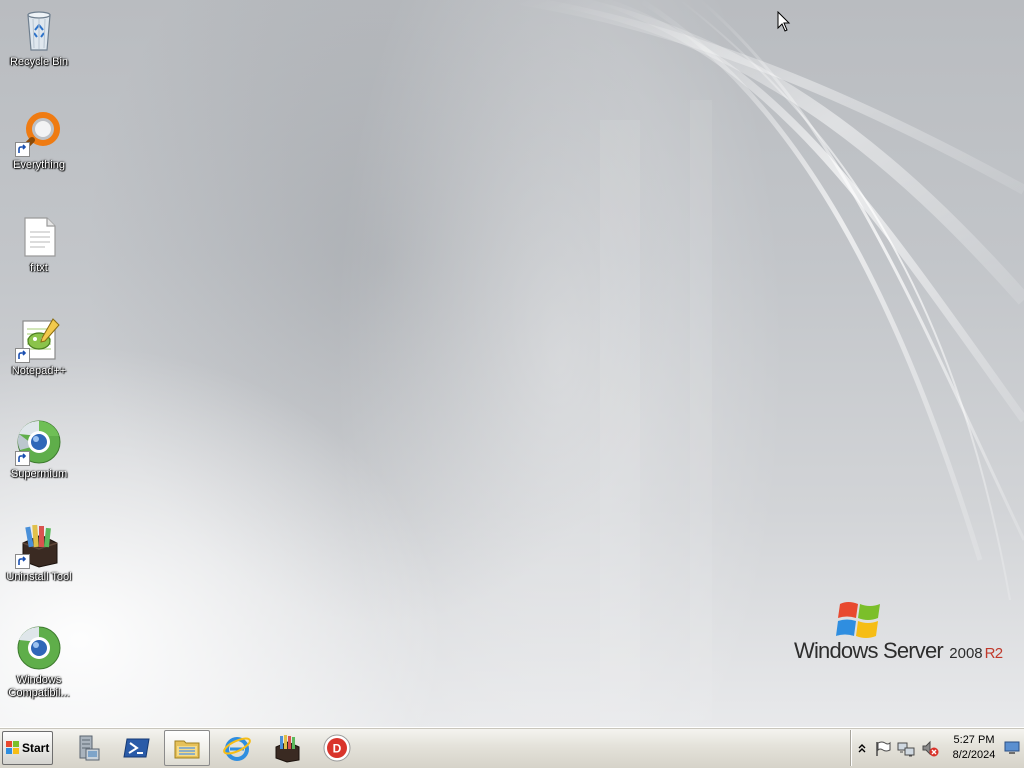  I want to click on taskbar-internet-explorer, so click(237, 748).